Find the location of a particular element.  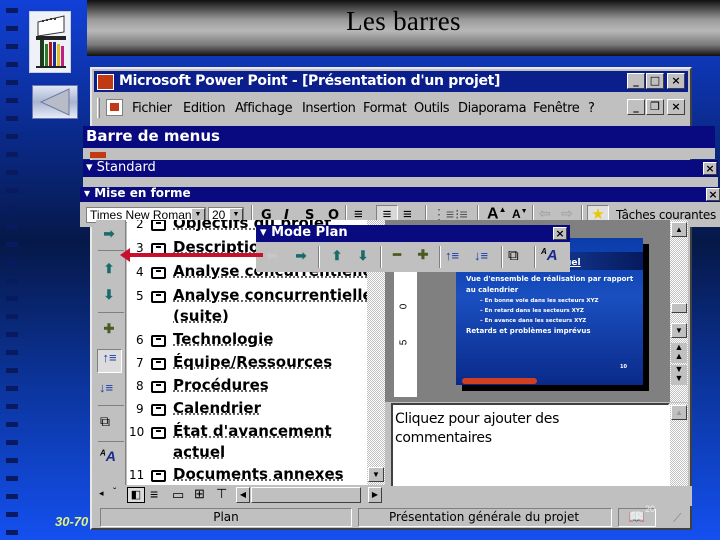

outline-item: État d'avancement is located at coordinates (252, 431).